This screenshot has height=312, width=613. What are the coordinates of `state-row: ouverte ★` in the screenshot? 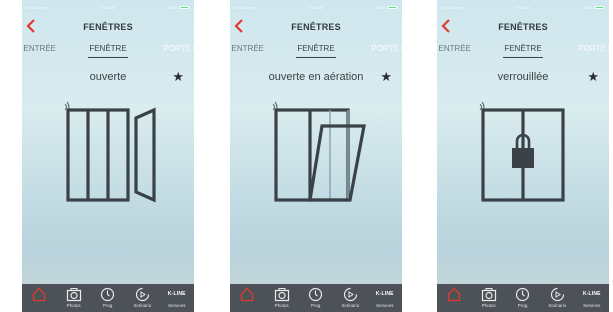 It's located at (108, 78).